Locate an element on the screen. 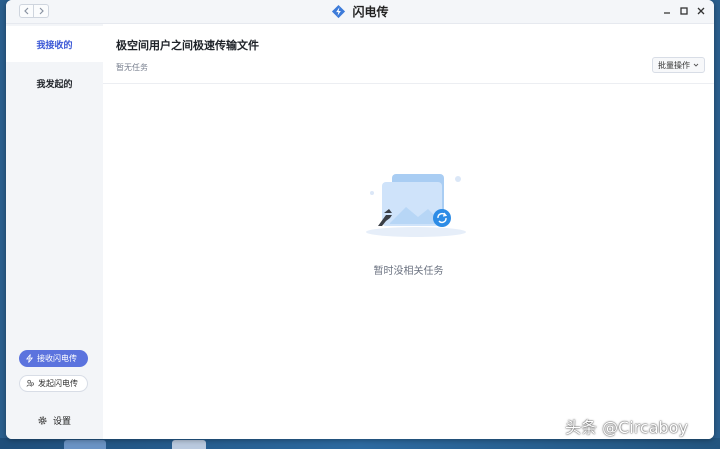 The image size is (720, 449). minimize-icon is located at coordinates (667, 13).